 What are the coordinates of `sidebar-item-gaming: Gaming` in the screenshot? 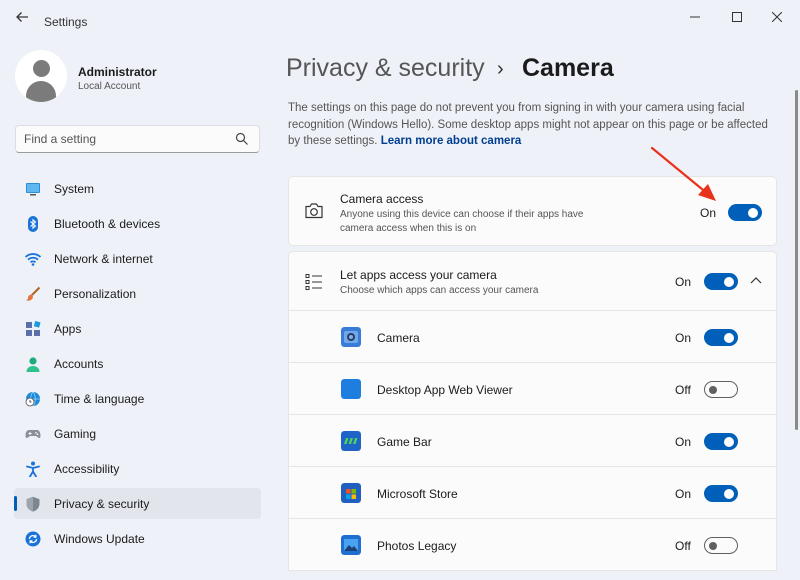 It's located at (137, 433).